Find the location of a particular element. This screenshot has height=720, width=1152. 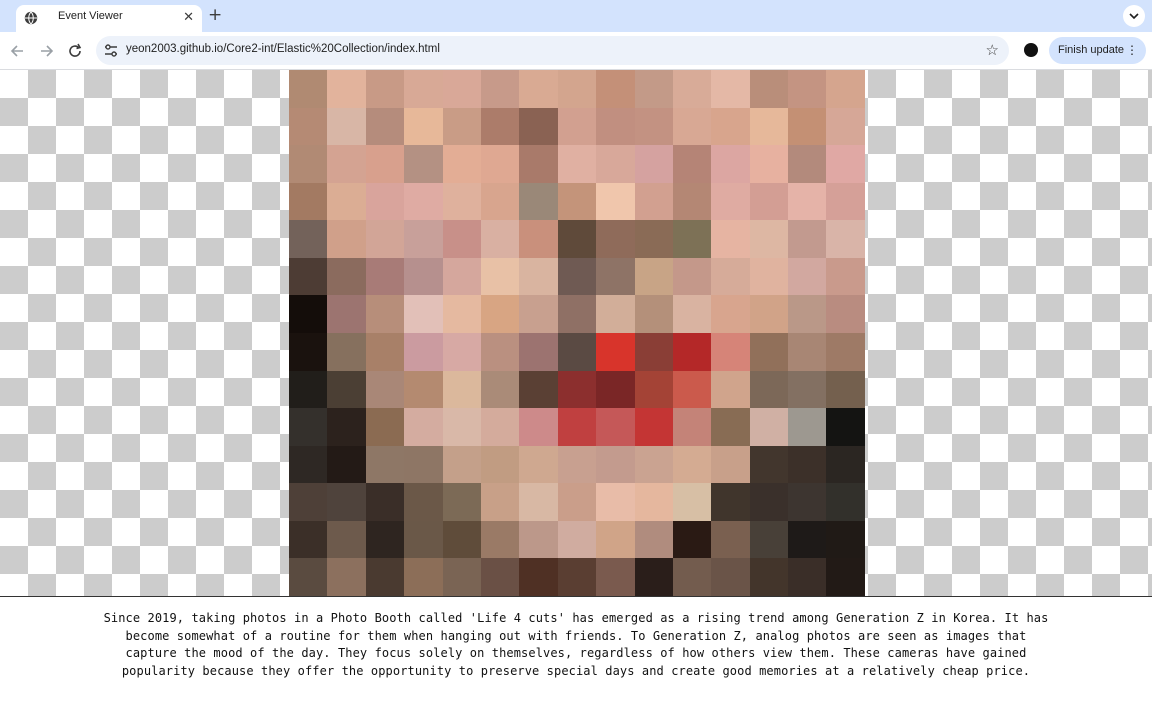

finish-update-button: Finish update ⋮ is located at coordinates (1097, 50).